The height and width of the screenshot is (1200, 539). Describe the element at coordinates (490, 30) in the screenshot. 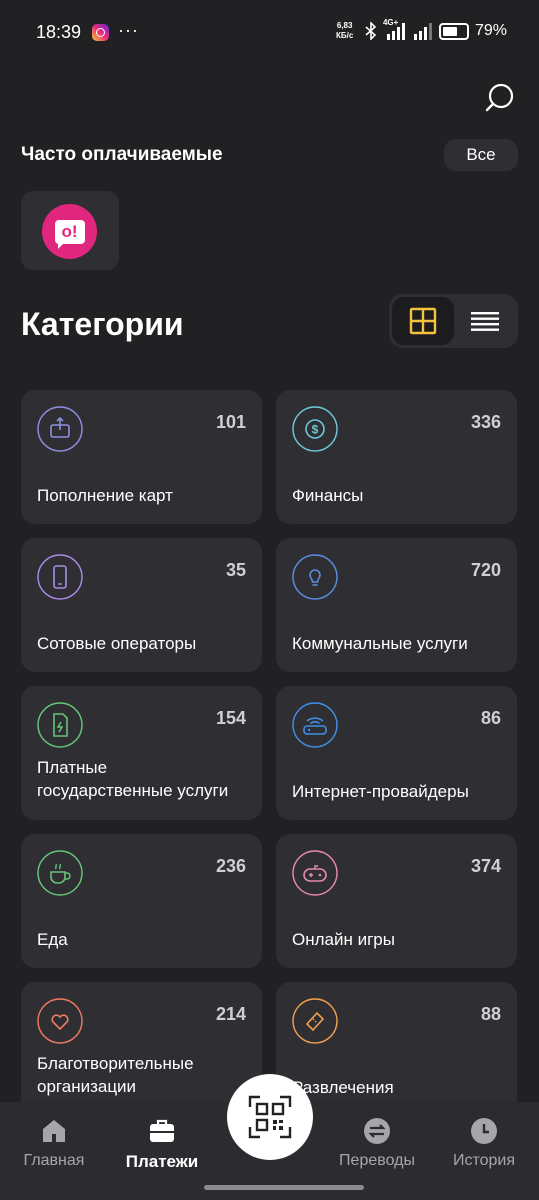

I see `battery-percent: 79%` at that location.